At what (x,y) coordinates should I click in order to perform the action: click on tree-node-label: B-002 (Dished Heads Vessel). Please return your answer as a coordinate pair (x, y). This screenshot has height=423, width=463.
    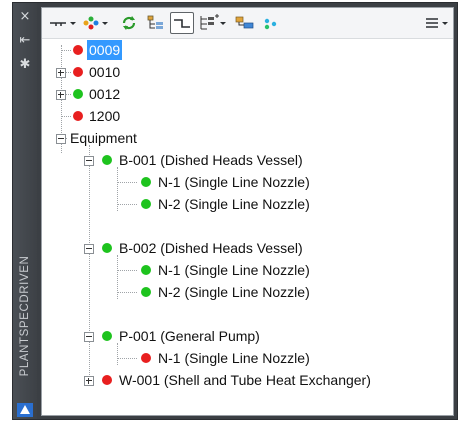
    Looking at the image, I should click on (211, 248).